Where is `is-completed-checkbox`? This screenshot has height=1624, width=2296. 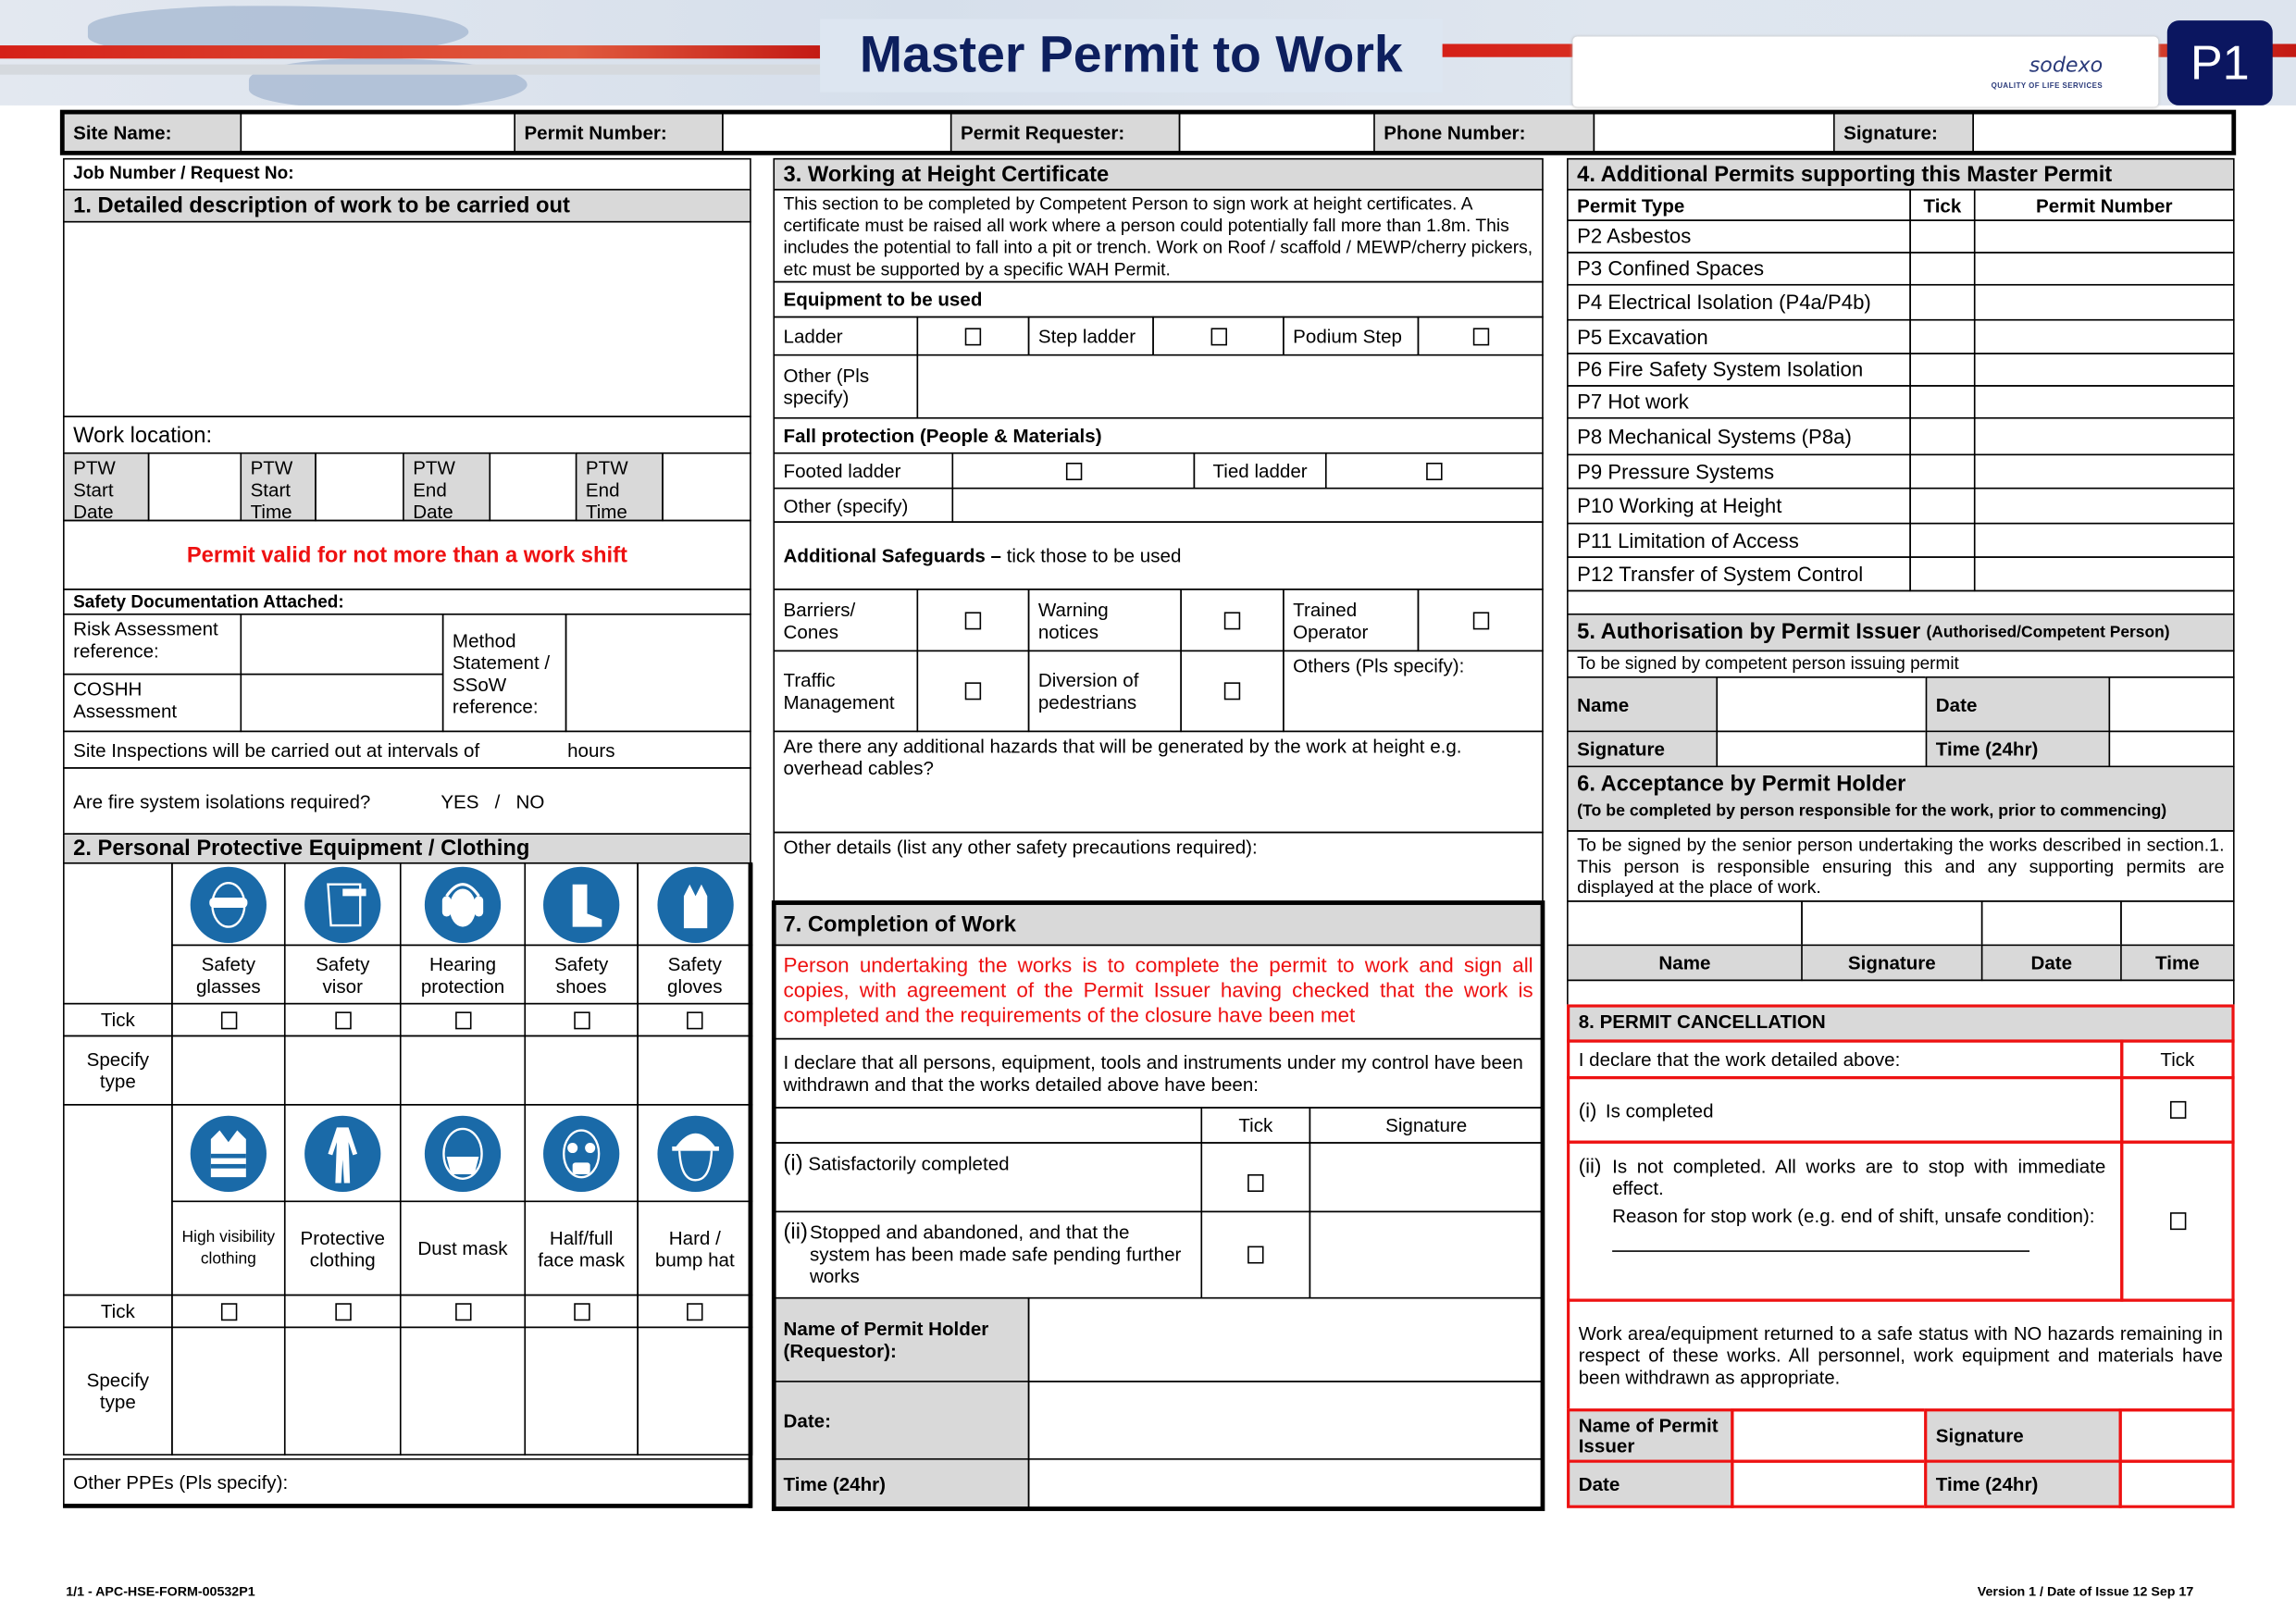 is-completed-checkbox is located at coordinates (2177, 1109).